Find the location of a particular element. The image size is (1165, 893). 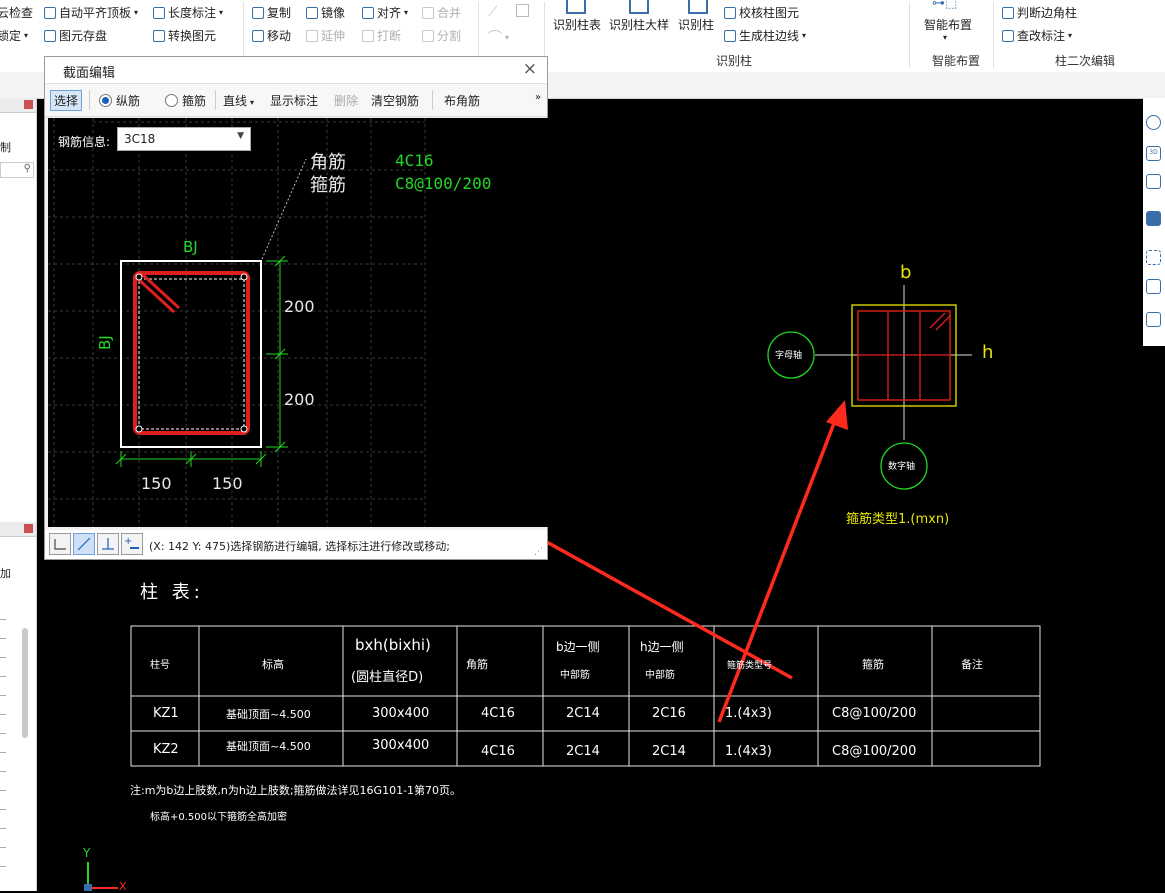

show-label-button: 显示标注 is located at coordinates (294, 100).